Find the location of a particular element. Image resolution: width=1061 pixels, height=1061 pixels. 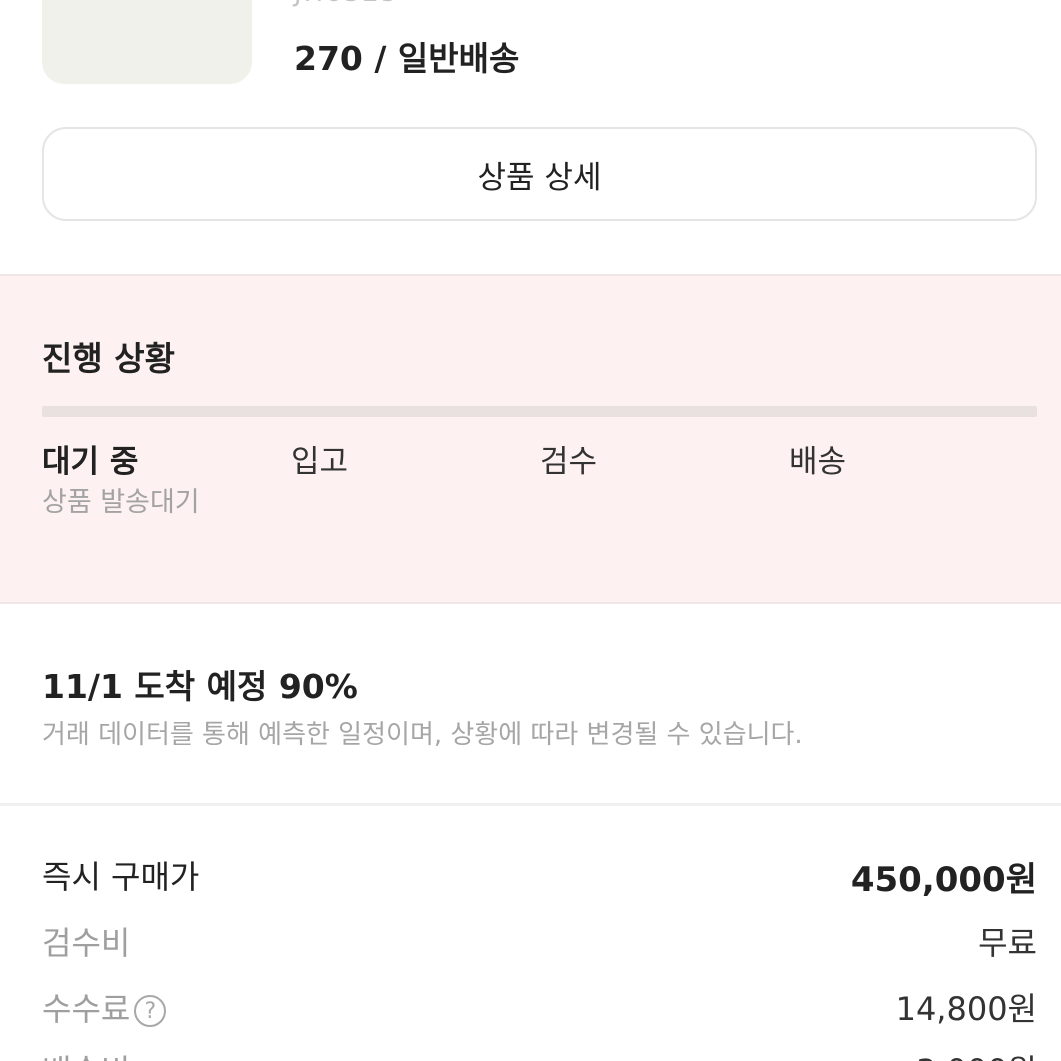

commission-fee-value: 14,800원 is located at coordinates (966, 1009).